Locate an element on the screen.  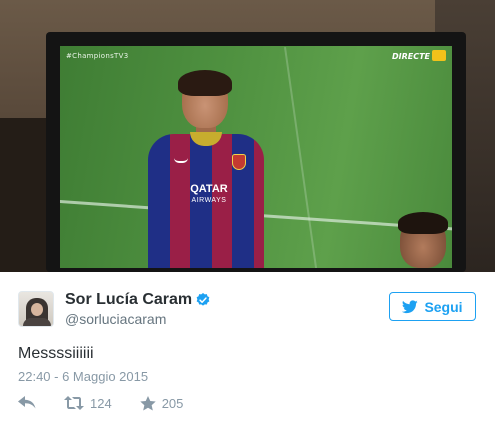
retweet-icon is located at coordinates (74, 403).